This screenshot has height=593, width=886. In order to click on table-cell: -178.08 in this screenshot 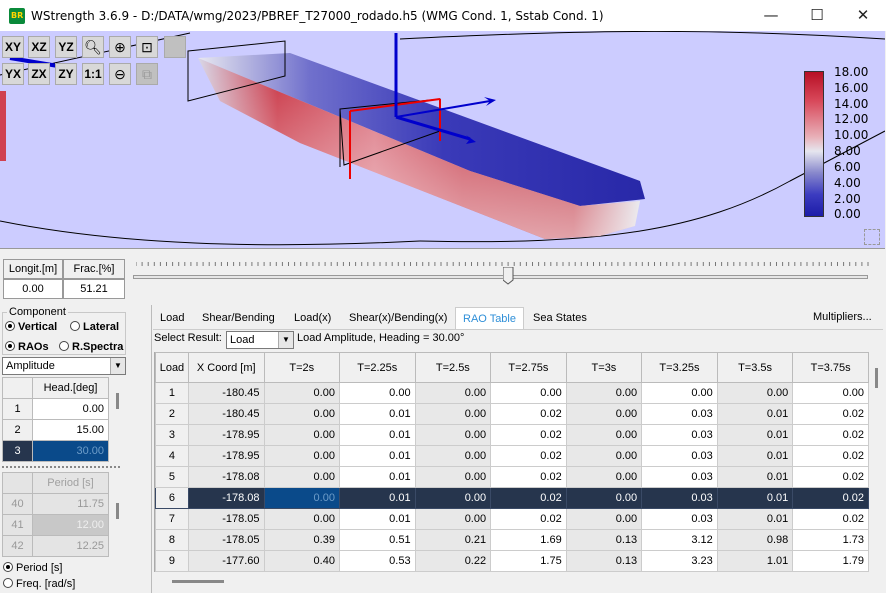, I will do `click(226, 477)`.